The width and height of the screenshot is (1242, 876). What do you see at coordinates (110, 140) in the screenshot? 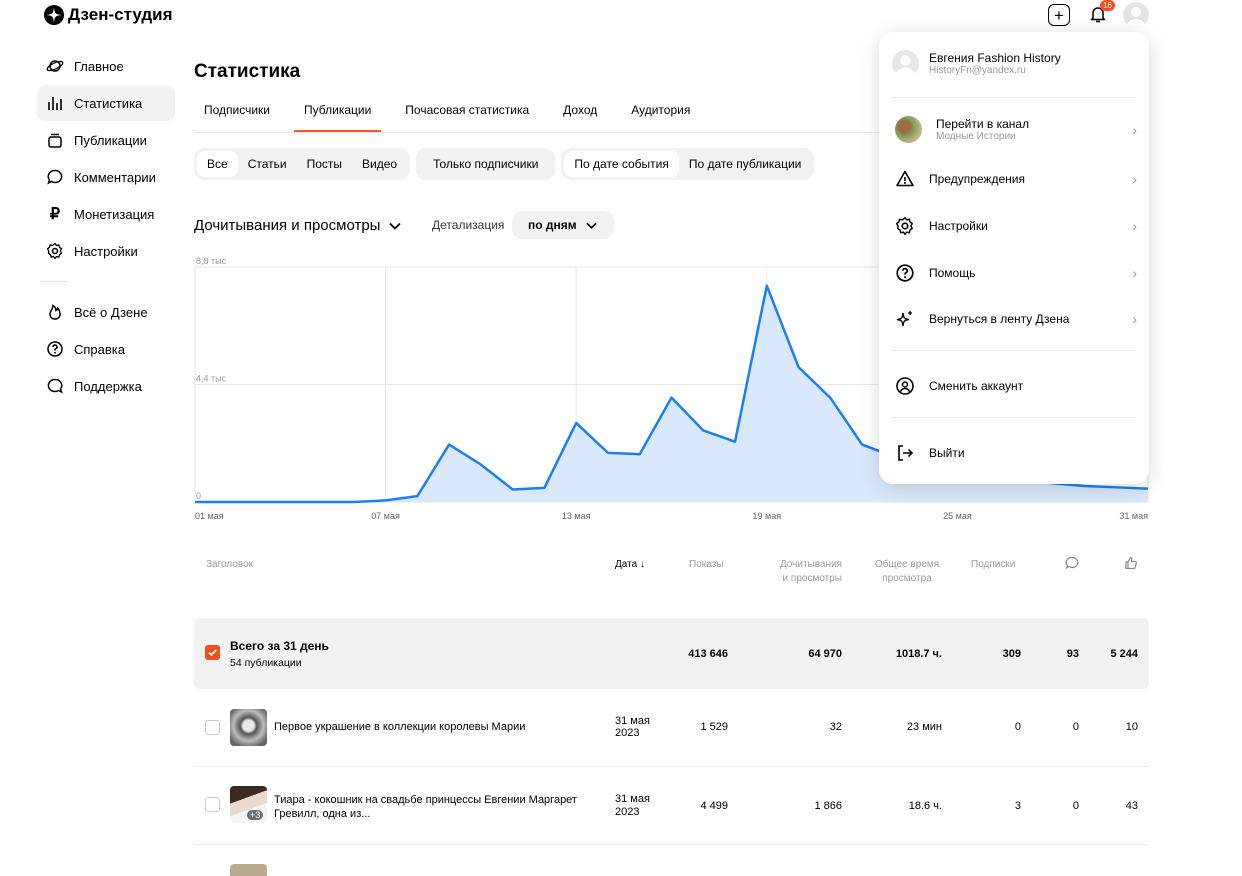
I see `sidebar-item-label: Публикации` at bounding box center [110, 140].